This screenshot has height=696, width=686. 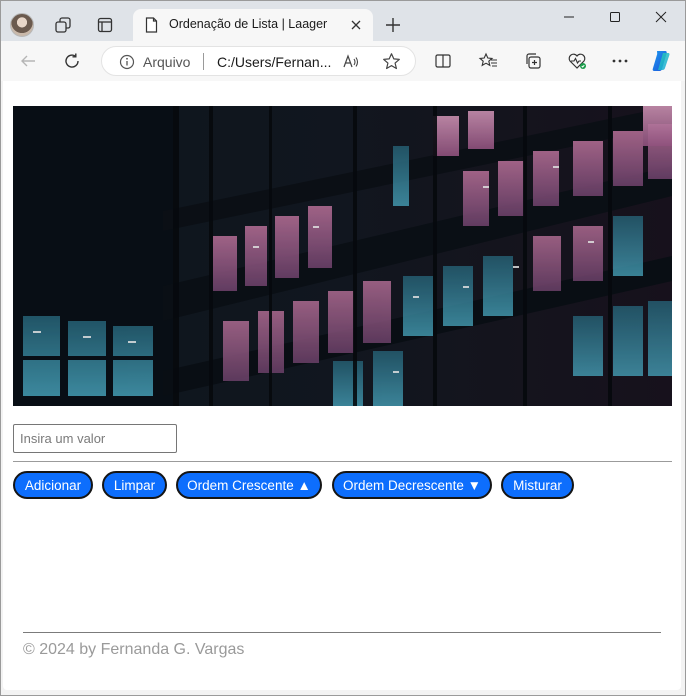 What do you see at coordinates (342, 461) in the screenshot?
I see `divider` at bounding box center [342, 461].